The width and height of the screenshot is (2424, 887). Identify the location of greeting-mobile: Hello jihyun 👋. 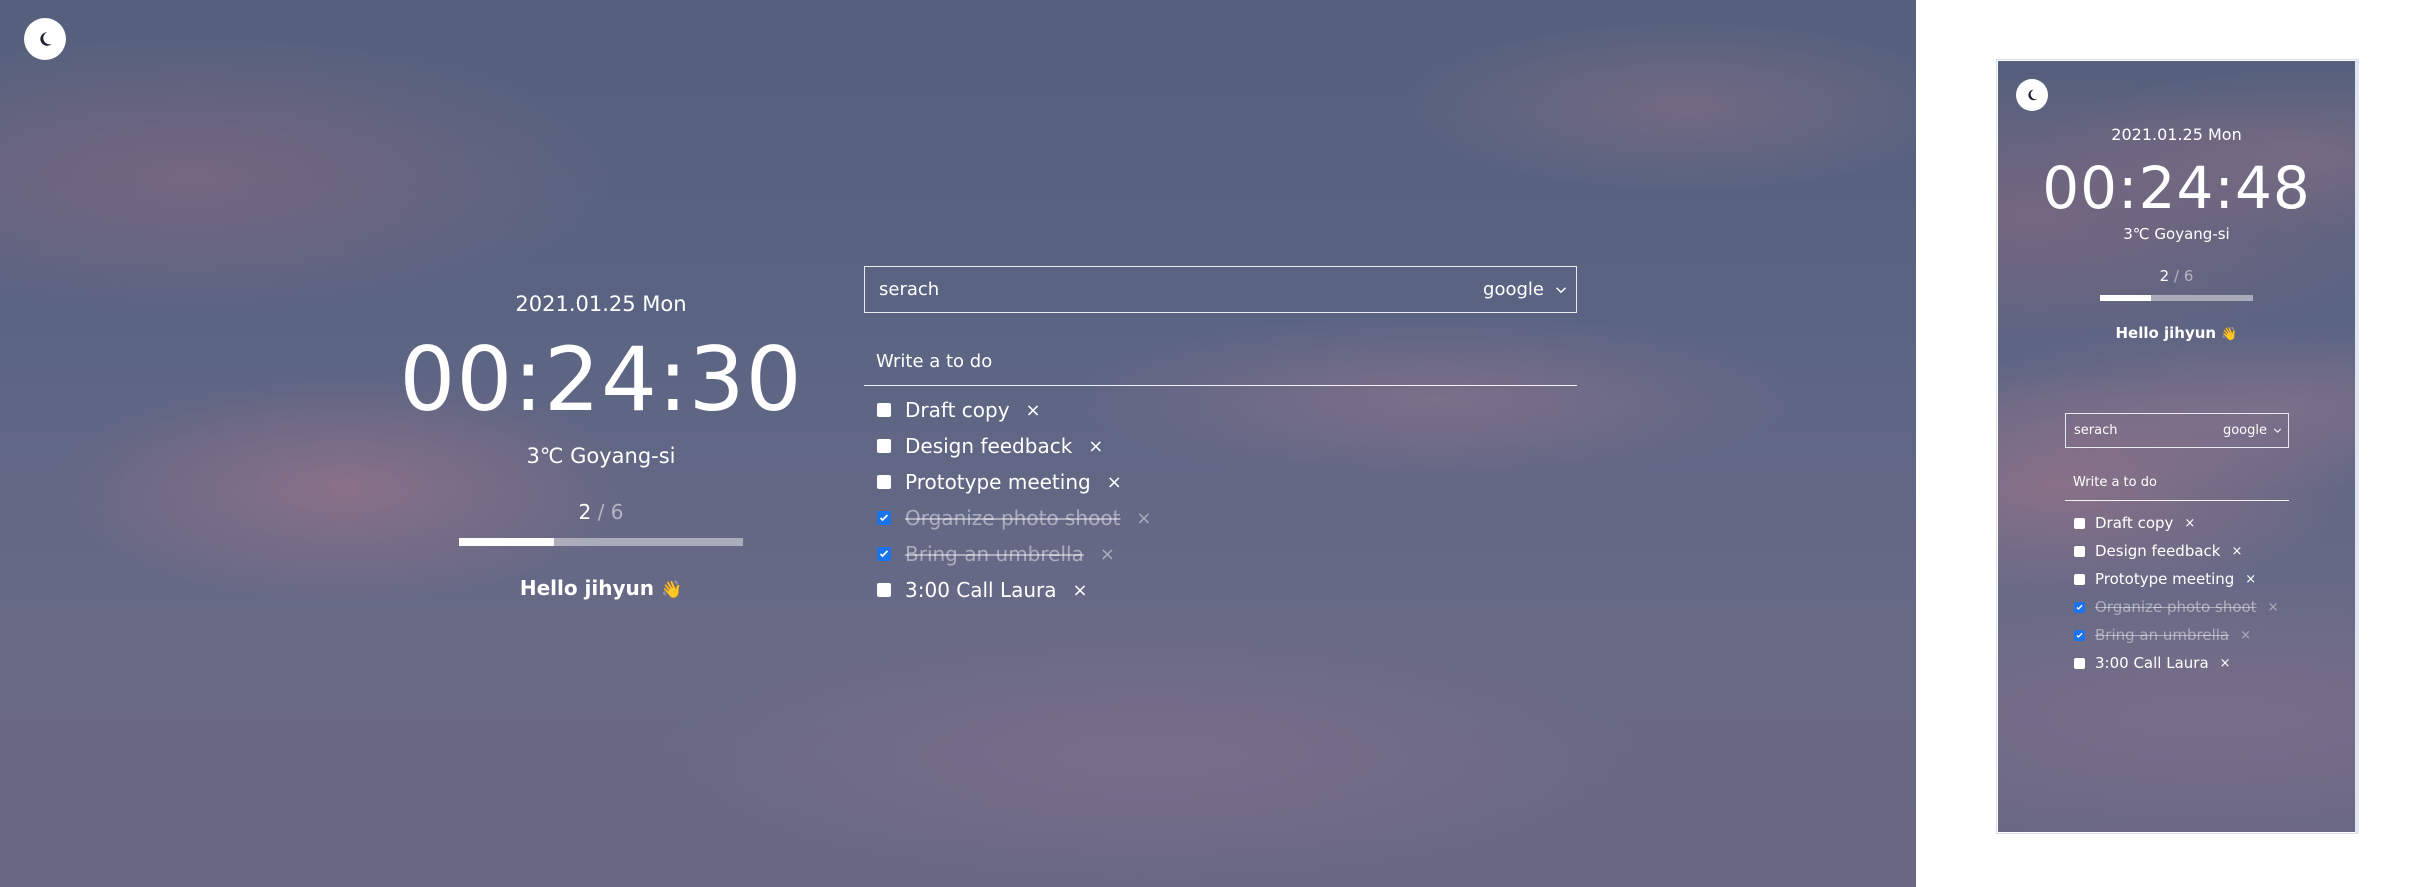
(2176, 333).